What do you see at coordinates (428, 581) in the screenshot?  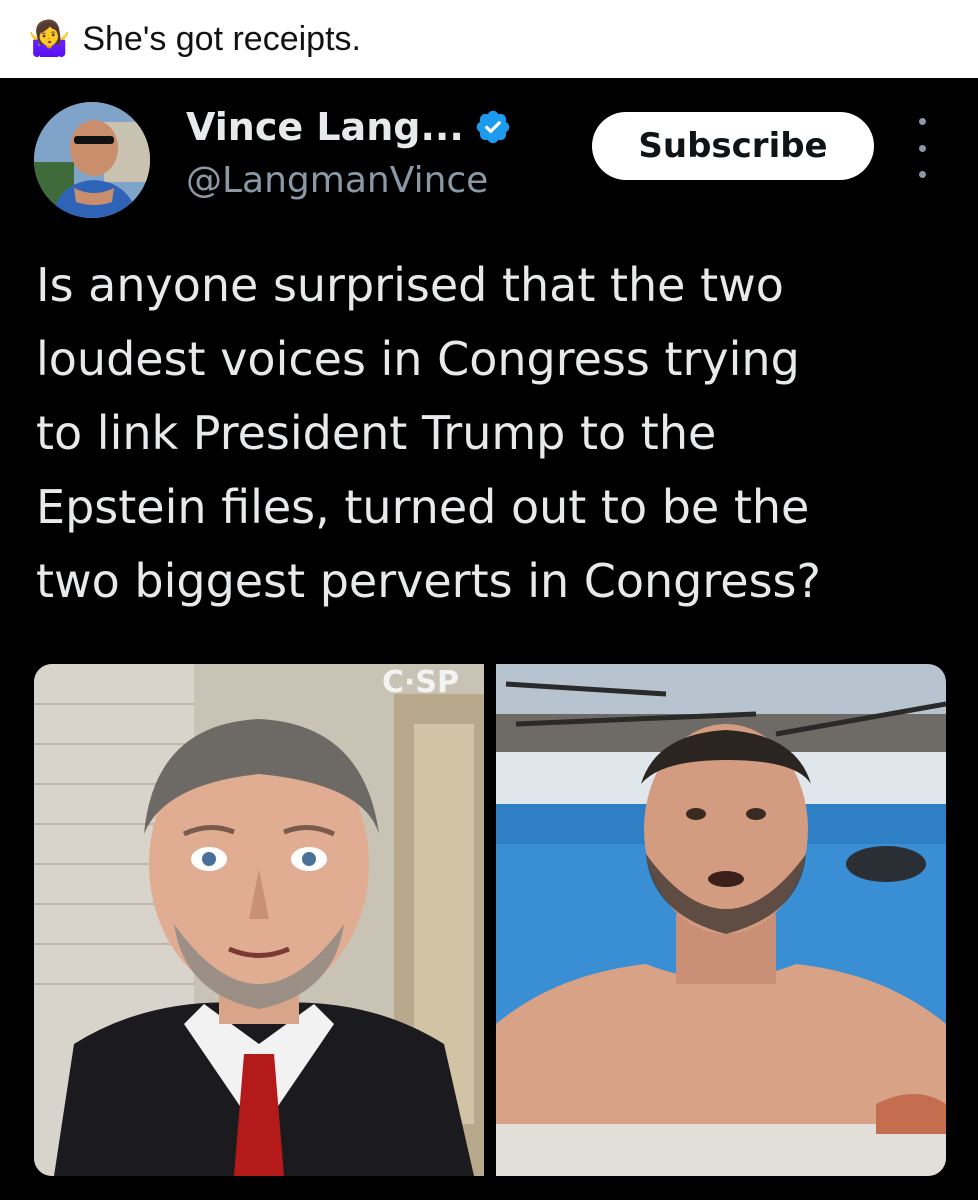 I see `tweet-text-line: two biggest perverts in Congress?` at bounding box center [428, 581].